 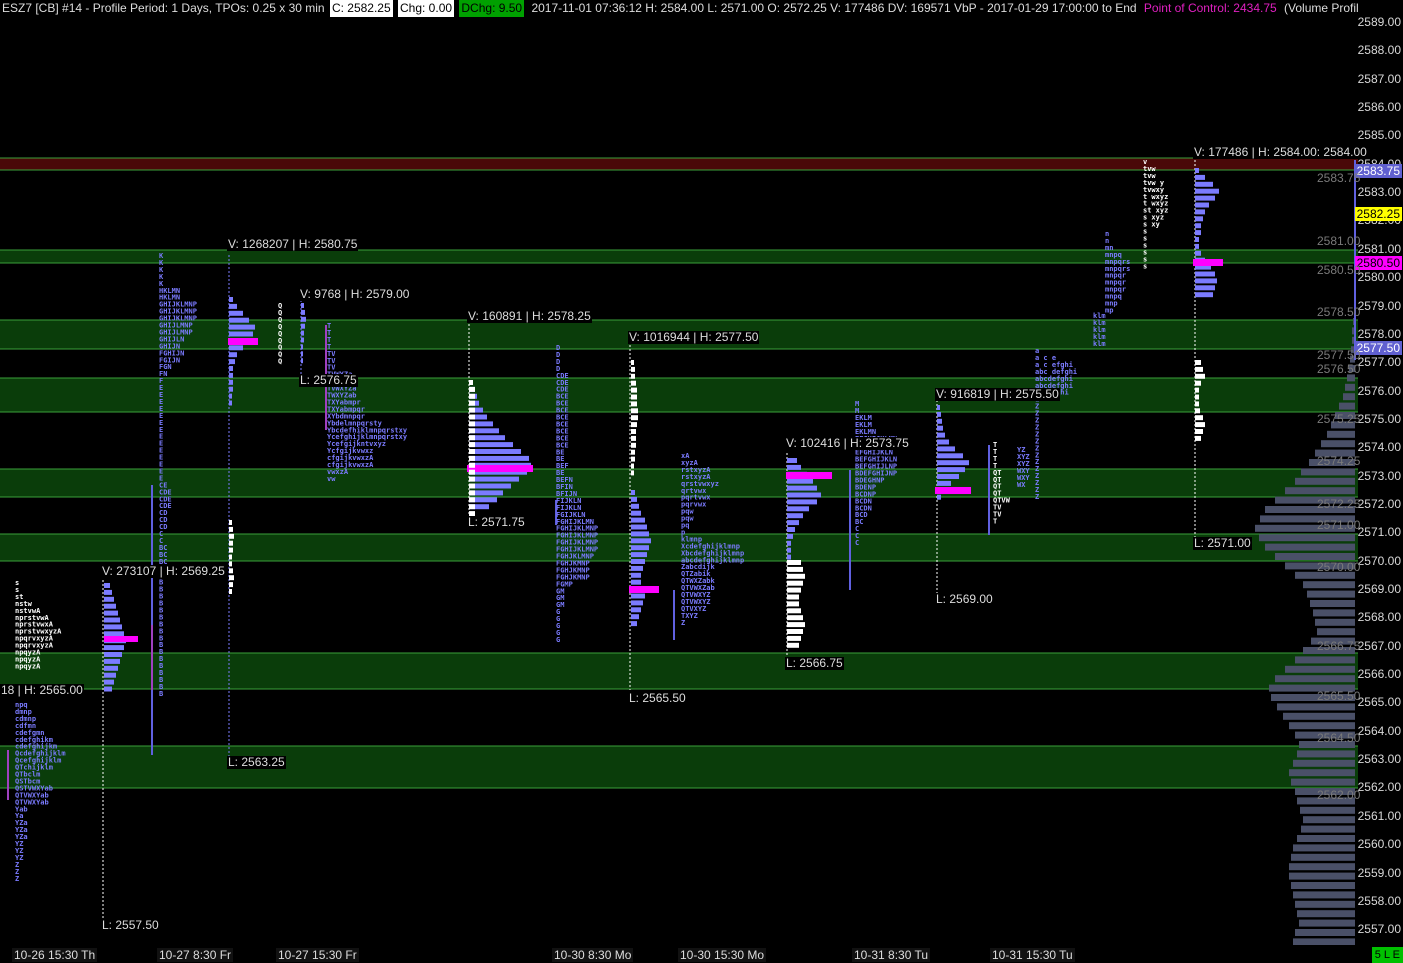 What do you see at coordinates (1379, 674) in the screenshot?
I see `price-scale-label: 2566.00` at bounding box center [1379, 674].